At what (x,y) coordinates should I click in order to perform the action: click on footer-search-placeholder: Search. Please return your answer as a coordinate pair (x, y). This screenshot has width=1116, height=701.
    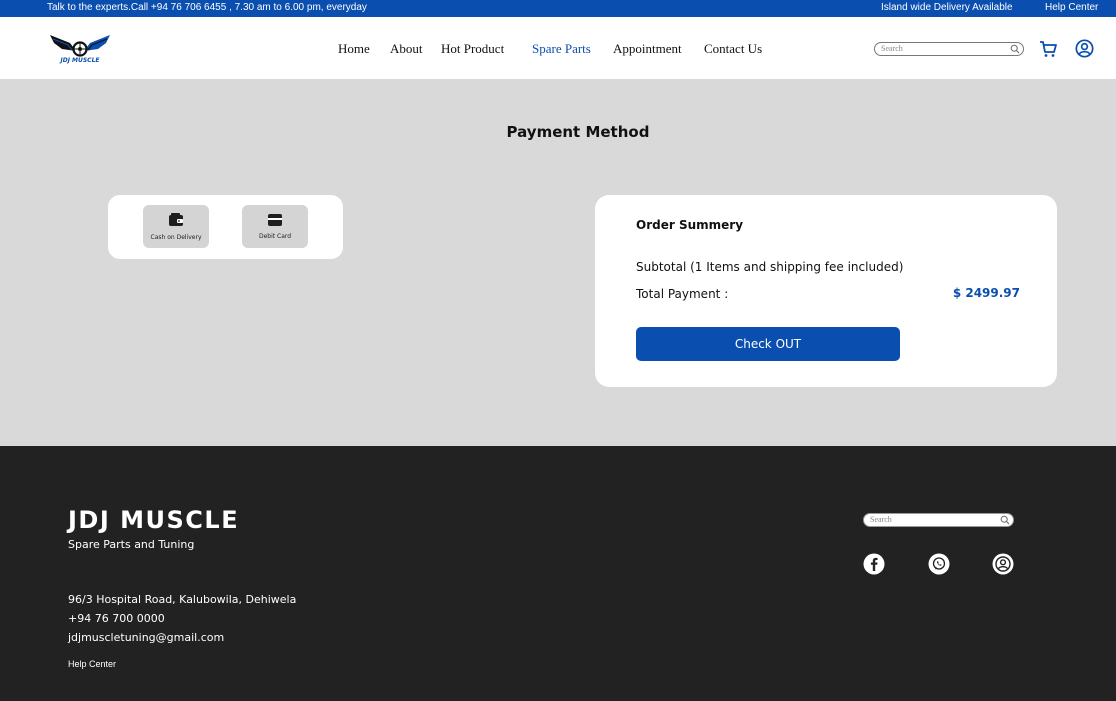
    Looking at the image, I should click on (881, 519).